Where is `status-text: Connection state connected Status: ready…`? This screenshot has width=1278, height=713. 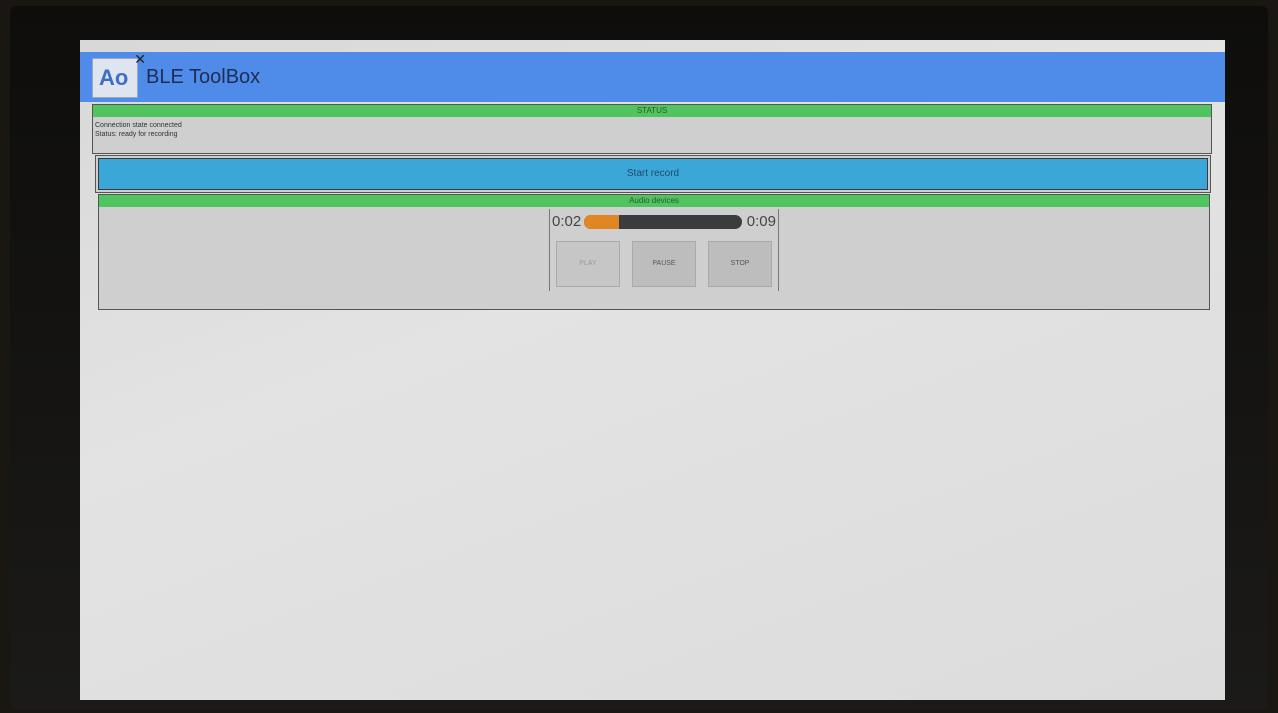
status-text: Connection state connected Status: ready… is located at coordinates (652, 130).